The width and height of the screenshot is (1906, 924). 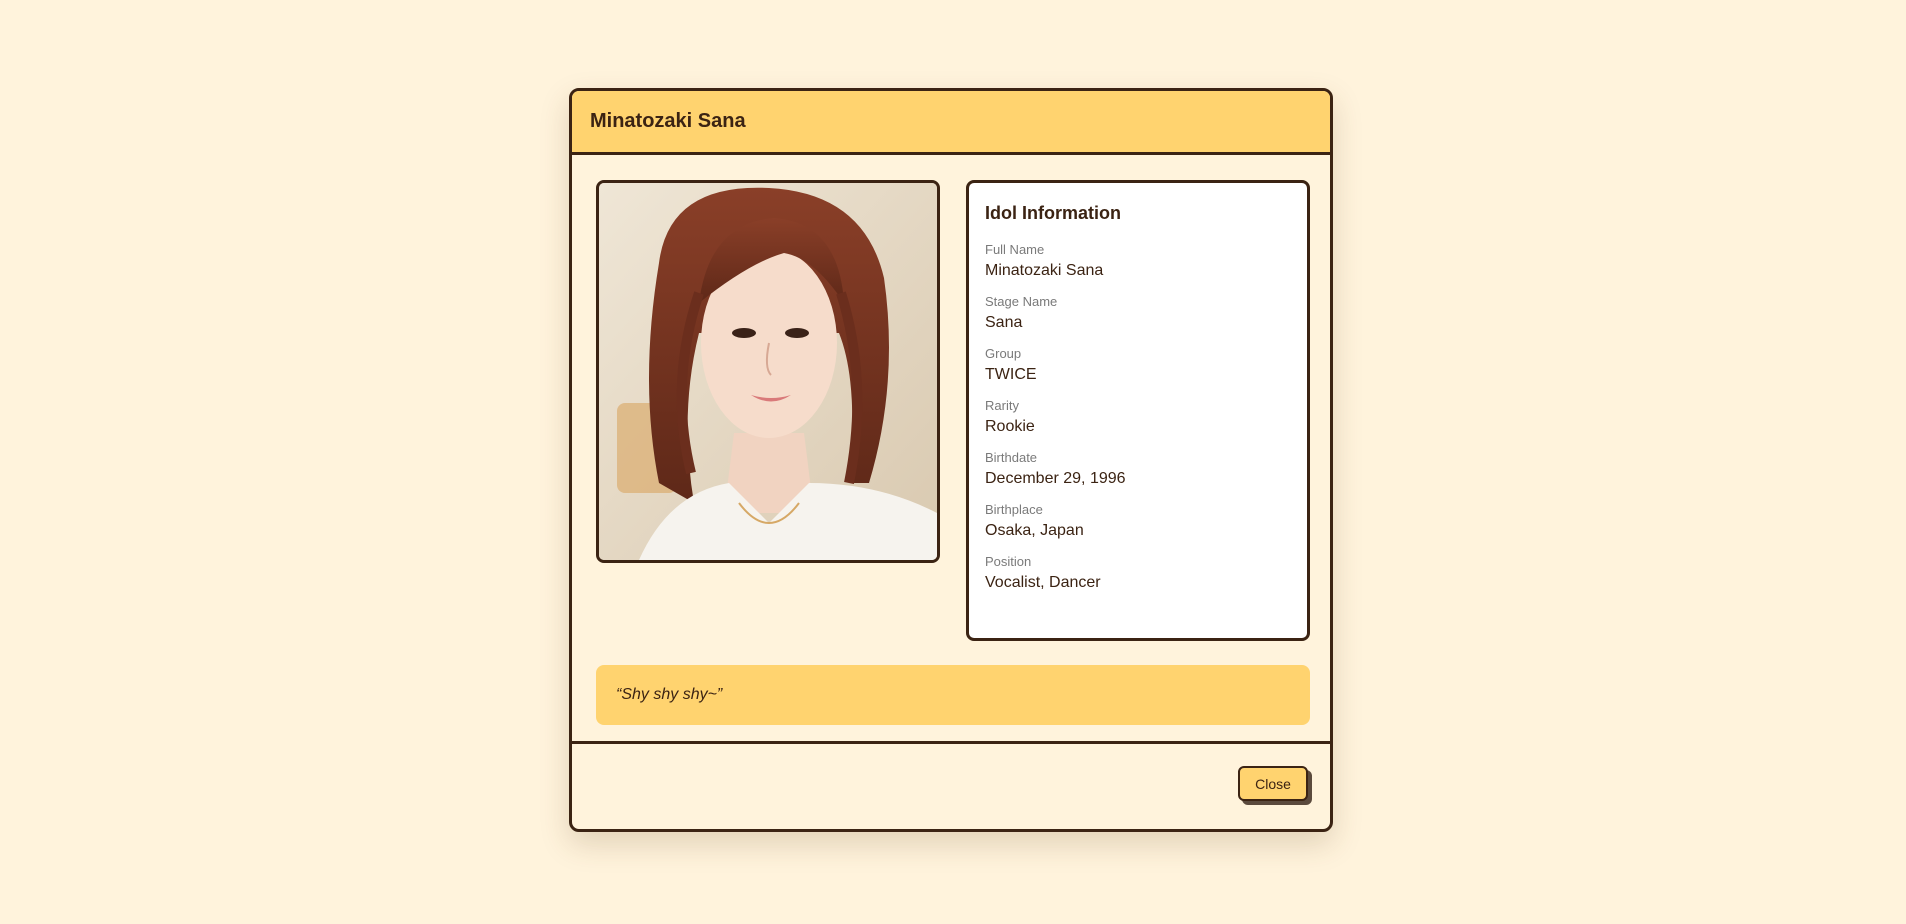 What do you see at coordinates (951, 785) in the screenshot?
I see `modal-footer: Close` at bounding box center [951, 785].